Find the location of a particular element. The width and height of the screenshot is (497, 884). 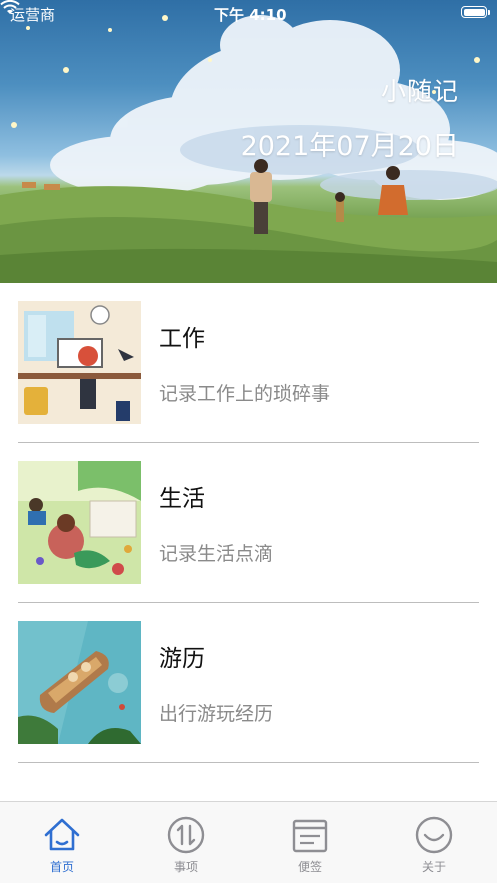

battery-icon is located at coordinates (475, 12).